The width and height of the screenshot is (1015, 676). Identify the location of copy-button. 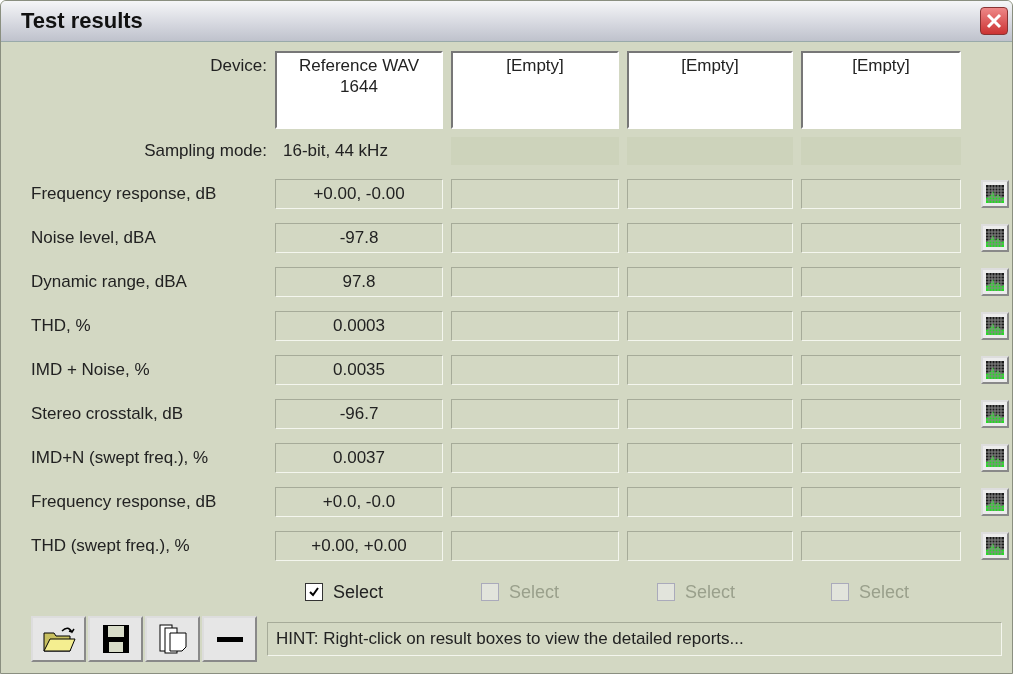
(172, 639).